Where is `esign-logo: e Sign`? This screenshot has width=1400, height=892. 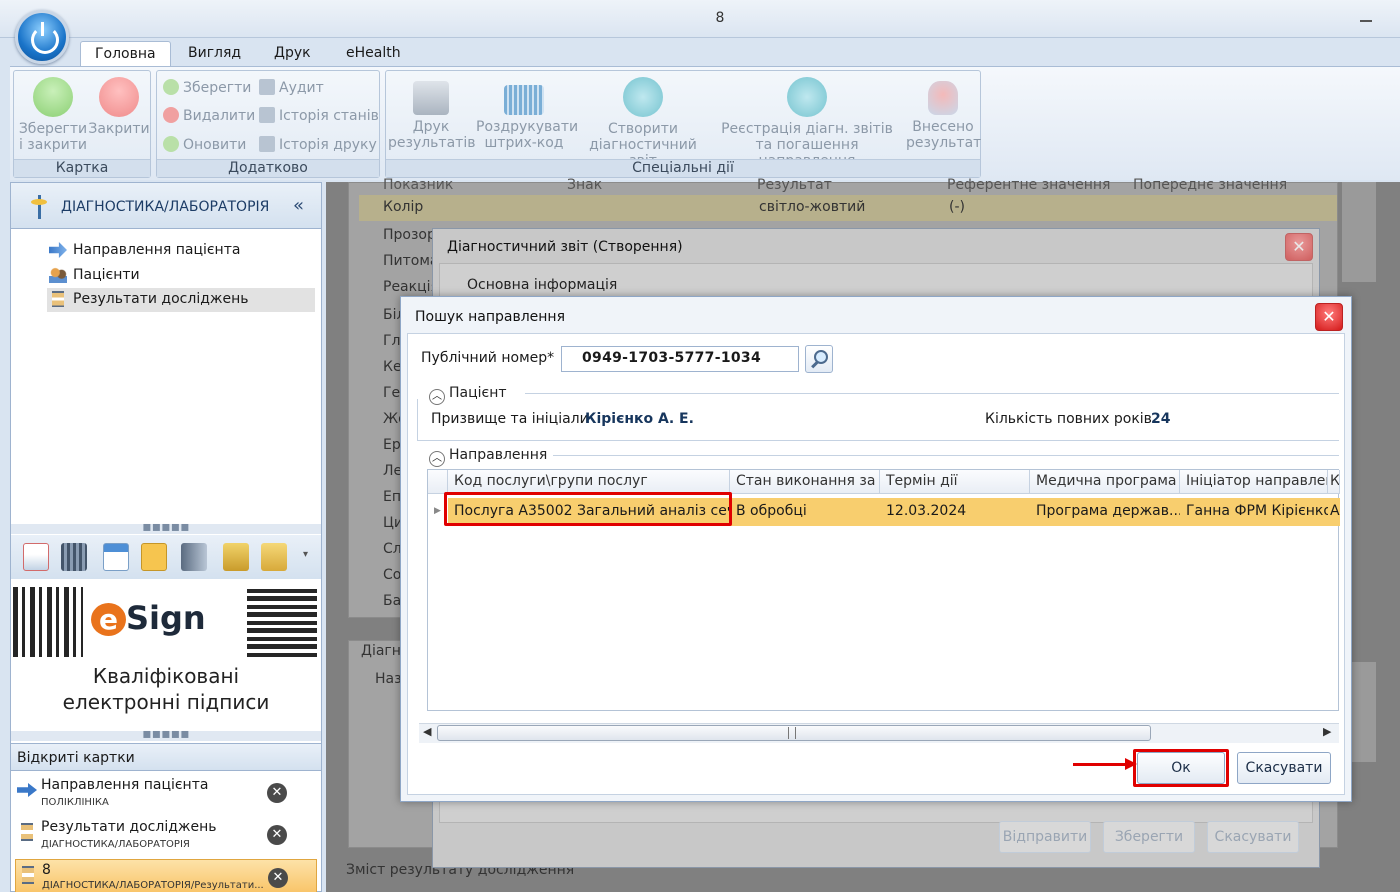 esign-logo: e Sign is located at coordinates (148, 618).